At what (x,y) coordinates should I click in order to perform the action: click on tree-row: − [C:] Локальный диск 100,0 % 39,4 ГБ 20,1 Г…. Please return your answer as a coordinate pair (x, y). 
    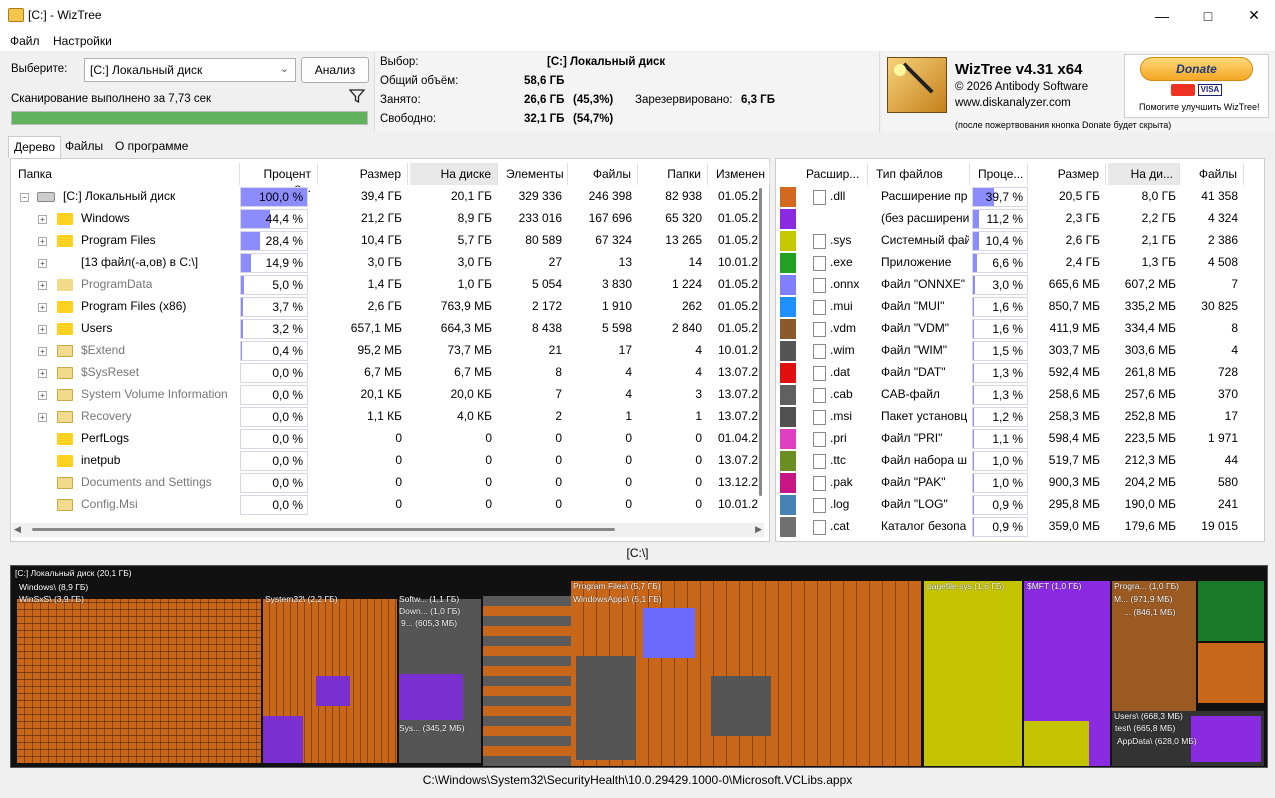
    Looking at the image, I should click on (385, 197).